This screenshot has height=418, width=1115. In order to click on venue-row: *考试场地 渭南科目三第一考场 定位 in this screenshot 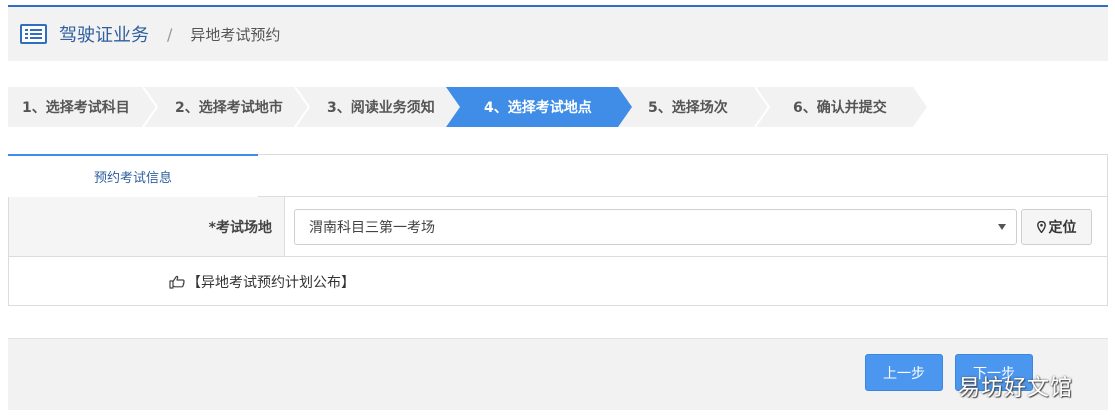, I will do `click(558, 227)`.